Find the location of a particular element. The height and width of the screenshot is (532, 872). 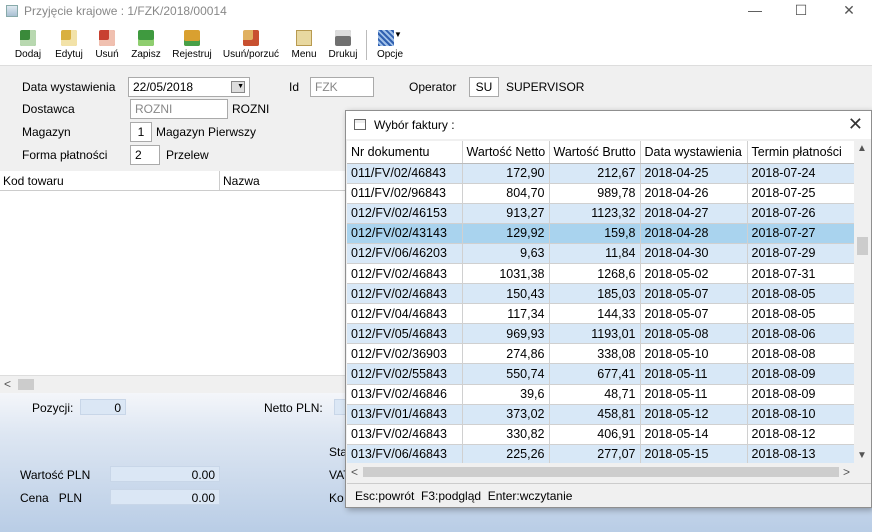

edit-label: Edytuj is located at coordinates (69, 54).